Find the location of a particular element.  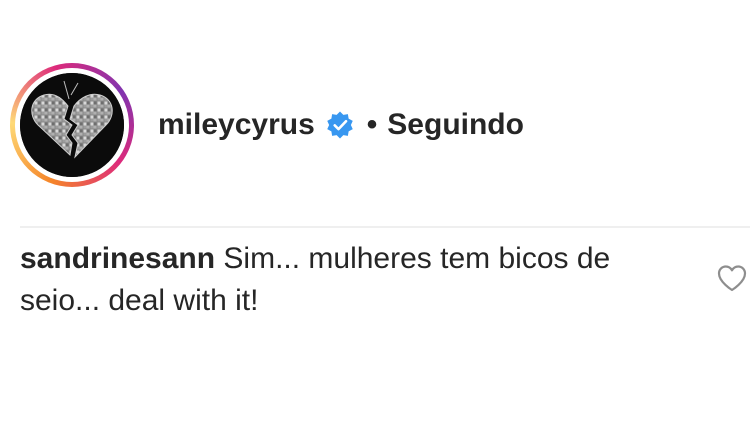

story-ring is located at coordinates (72, 125).